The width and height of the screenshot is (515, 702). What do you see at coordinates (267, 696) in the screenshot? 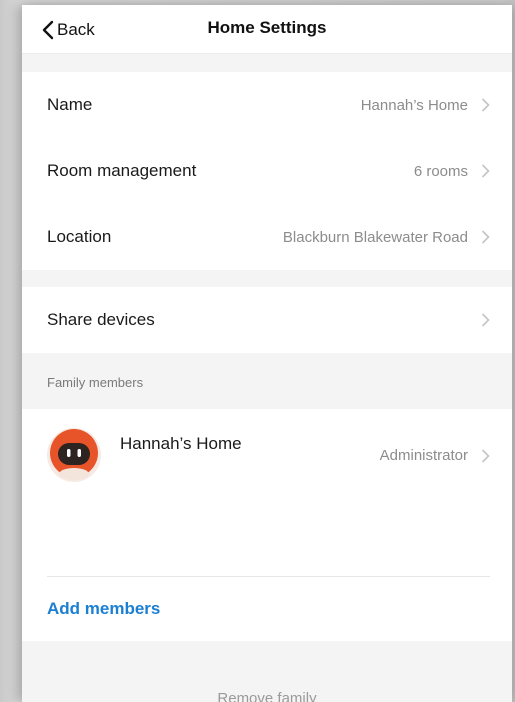
I see `remove-family-button: Remove family` at bounding box center [267, 696].